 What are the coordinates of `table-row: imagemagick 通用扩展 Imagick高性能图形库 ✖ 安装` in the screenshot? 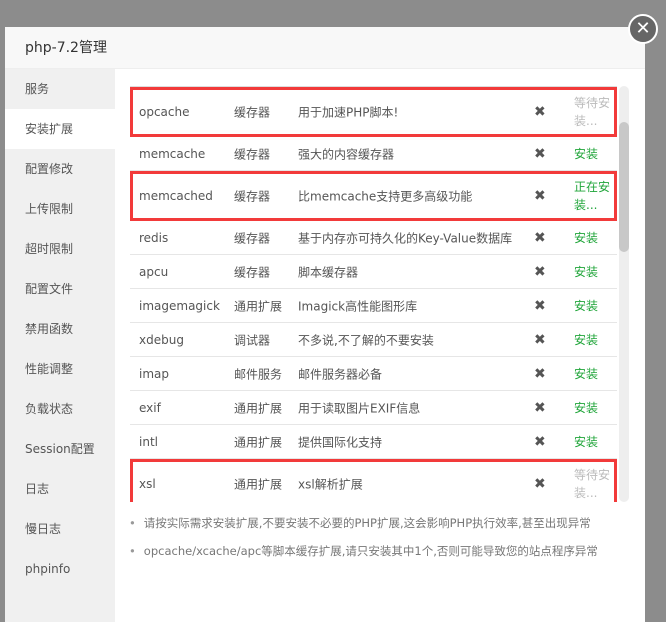 It's located at (373, 306).